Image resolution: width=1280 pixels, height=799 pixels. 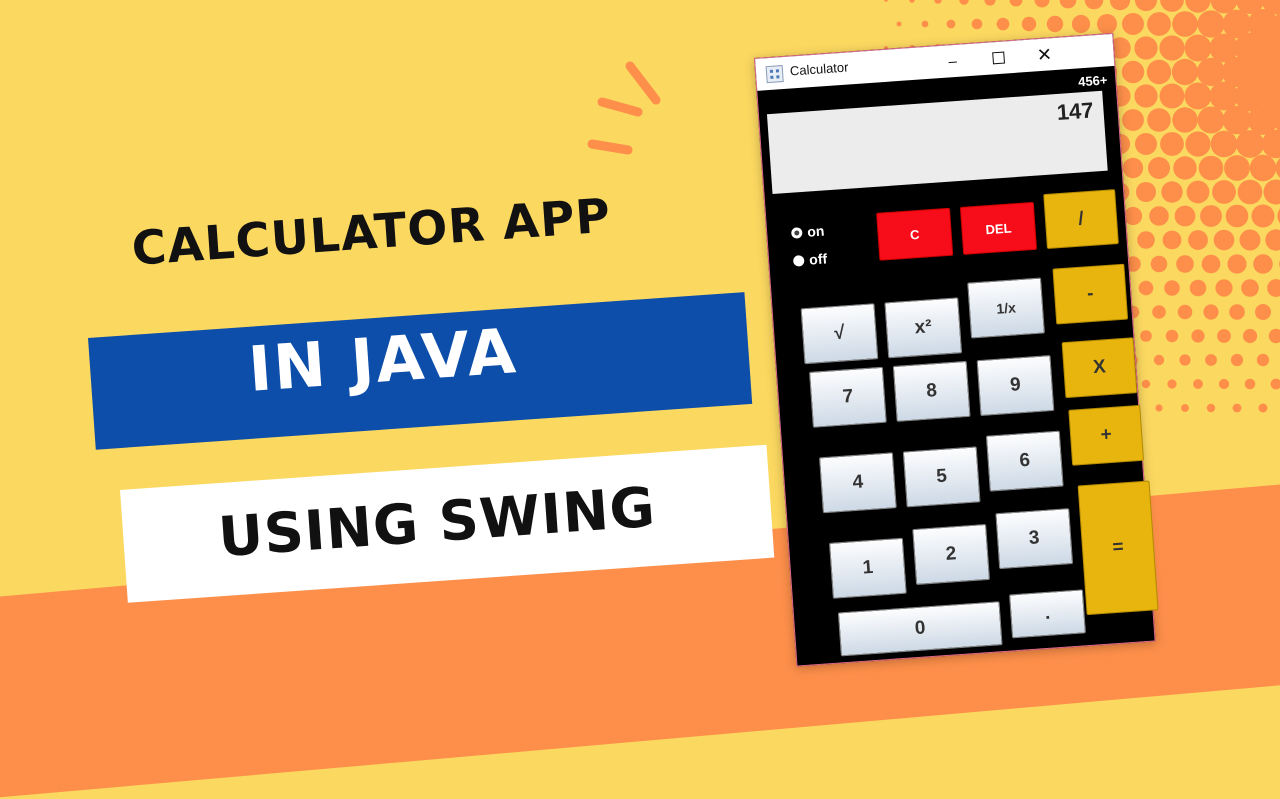 What do you see at coordinates (920, 628) in the screenshot?
I see `key-0: 0` at bounding box center [920, 628].